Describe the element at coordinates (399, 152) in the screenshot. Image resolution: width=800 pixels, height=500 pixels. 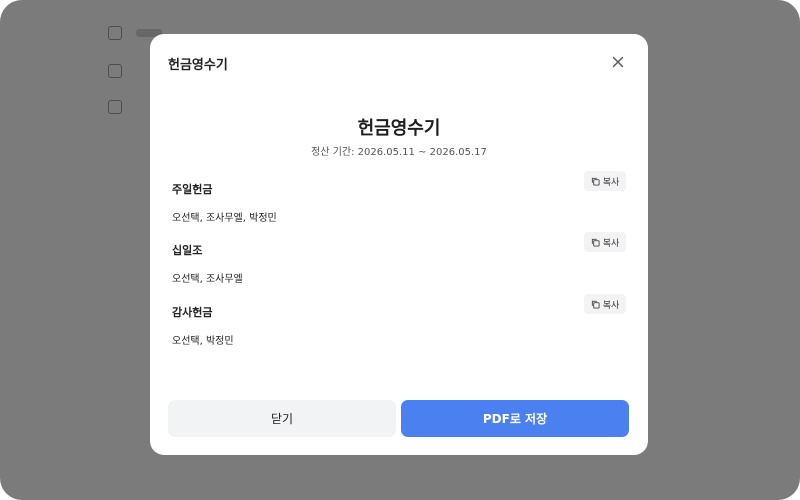
I see `settlement-period: 정산 기간: 2026.05.11 ~ 2026.05.17` at that location.